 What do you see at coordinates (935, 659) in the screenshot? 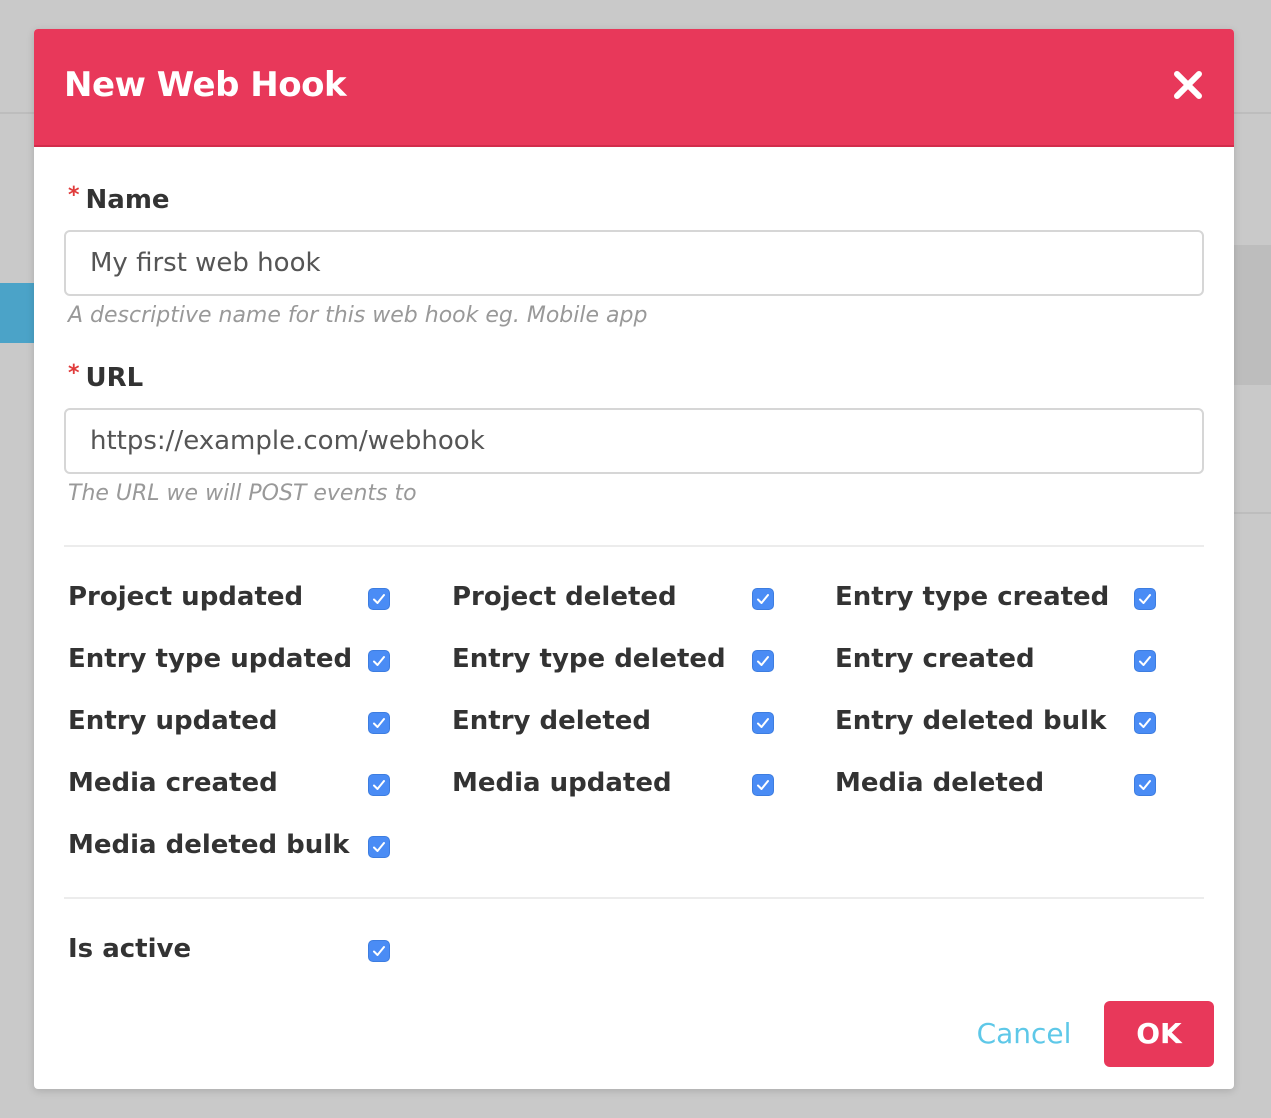
I see `event-label: Entry created` at bounding box center [935, 659].